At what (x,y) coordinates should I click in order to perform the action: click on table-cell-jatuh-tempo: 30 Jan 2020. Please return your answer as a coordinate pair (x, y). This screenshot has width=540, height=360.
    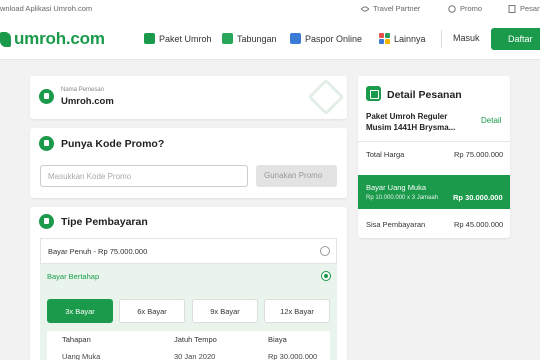
    Looking at the image, I should click on (195, 356).